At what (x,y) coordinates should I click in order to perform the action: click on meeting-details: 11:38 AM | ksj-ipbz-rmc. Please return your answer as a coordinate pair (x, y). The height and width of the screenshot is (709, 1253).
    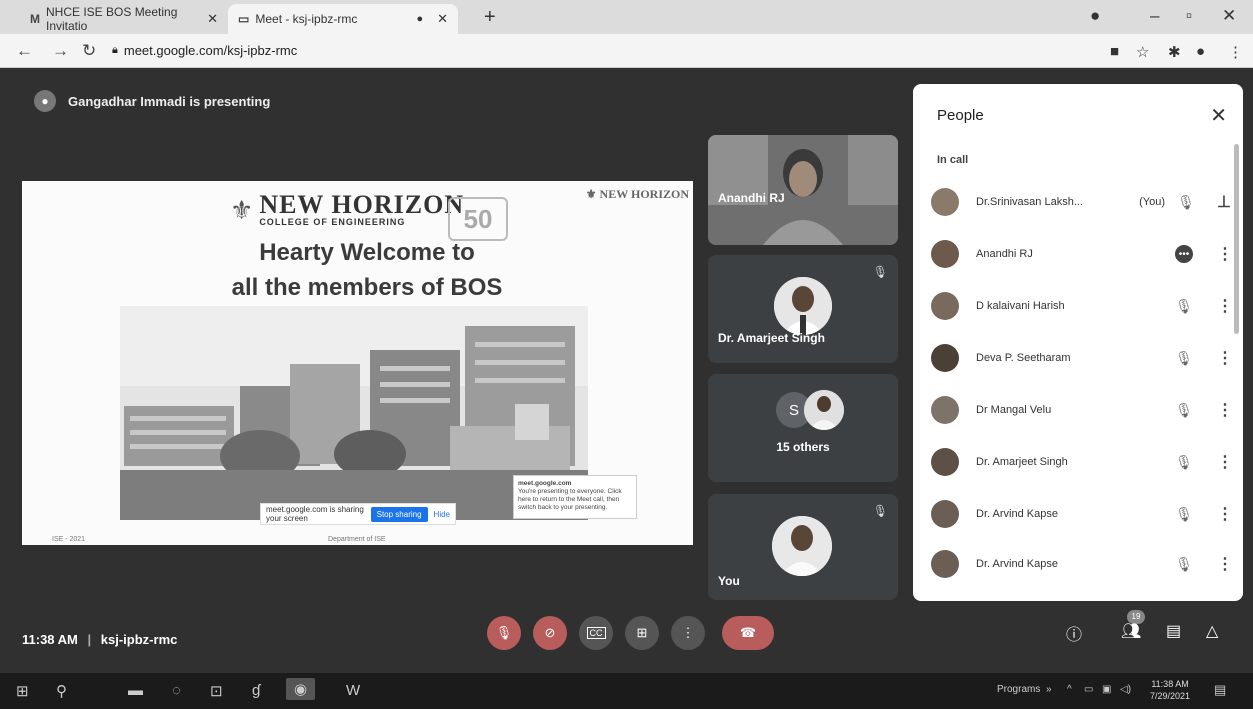
    Looking at the image, I should click on (99, 639).